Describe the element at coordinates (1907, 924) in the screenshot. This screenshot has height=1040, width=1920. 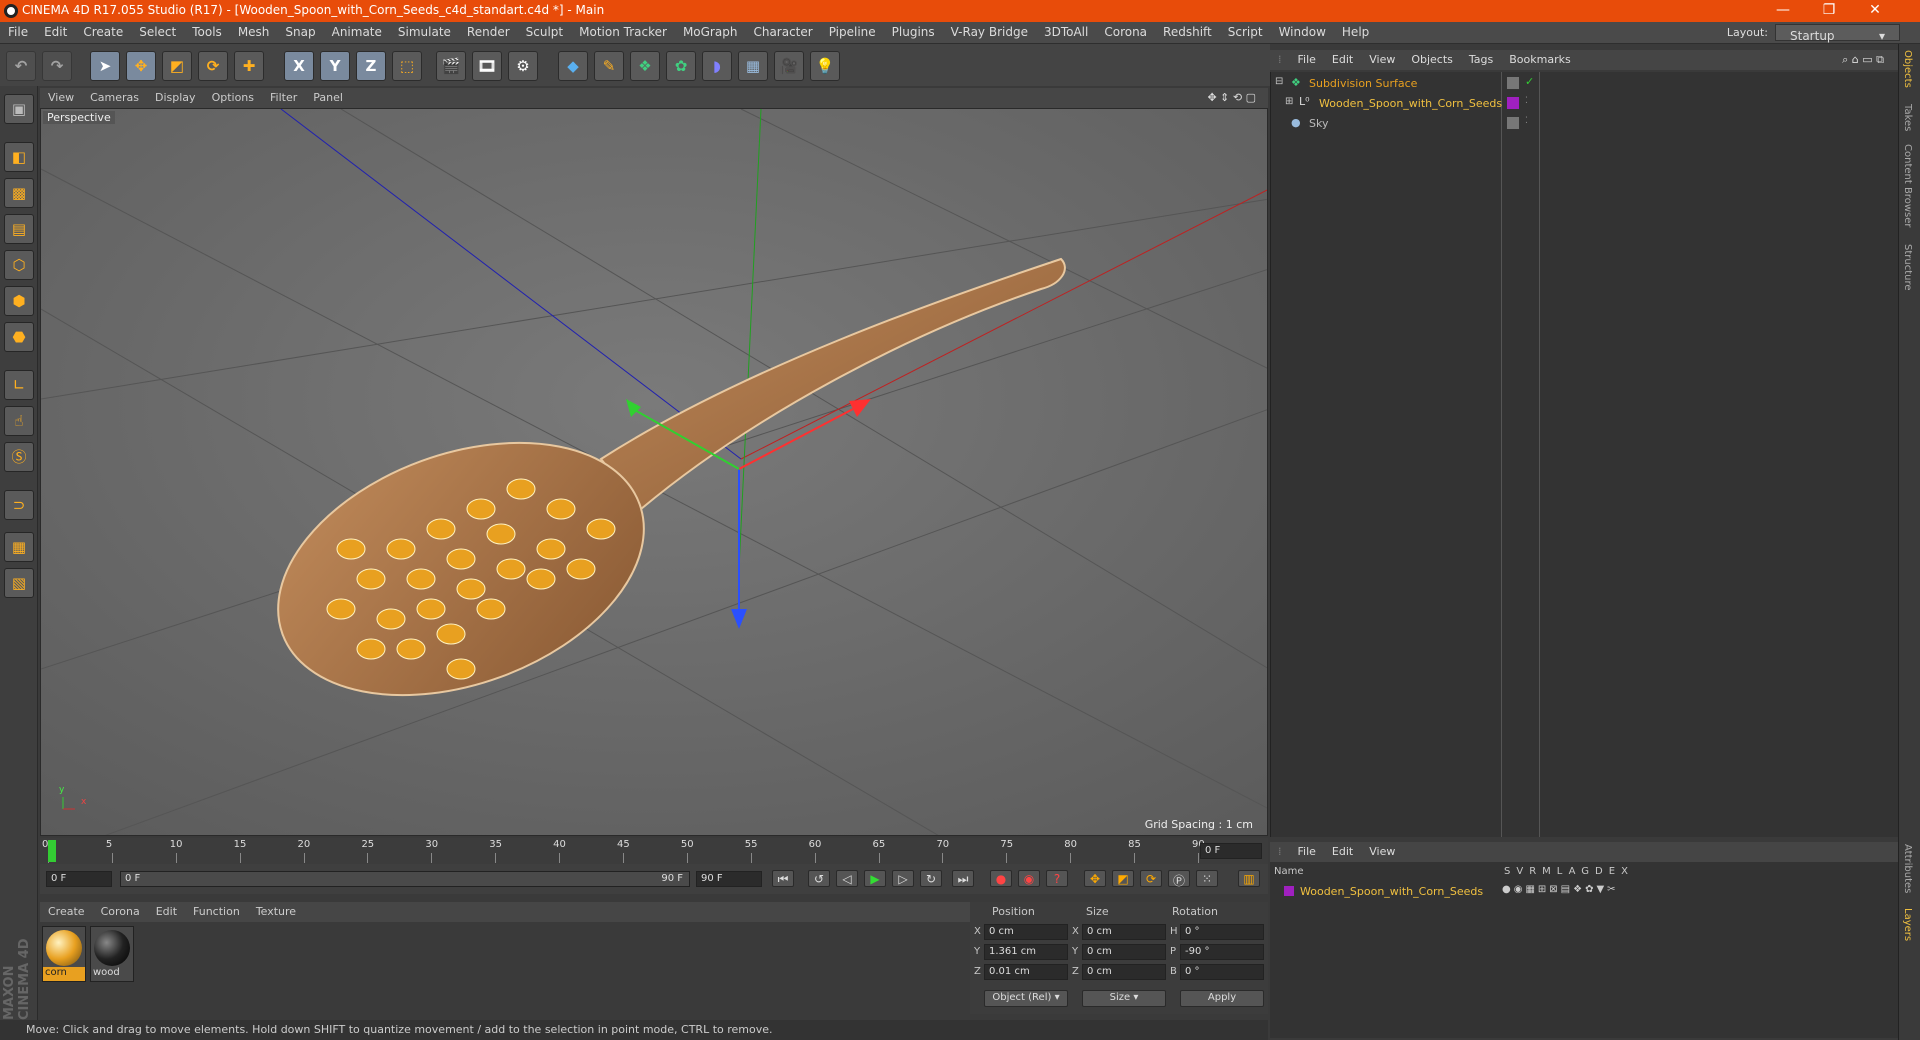
I see `tab-layers: Layers` at that location.